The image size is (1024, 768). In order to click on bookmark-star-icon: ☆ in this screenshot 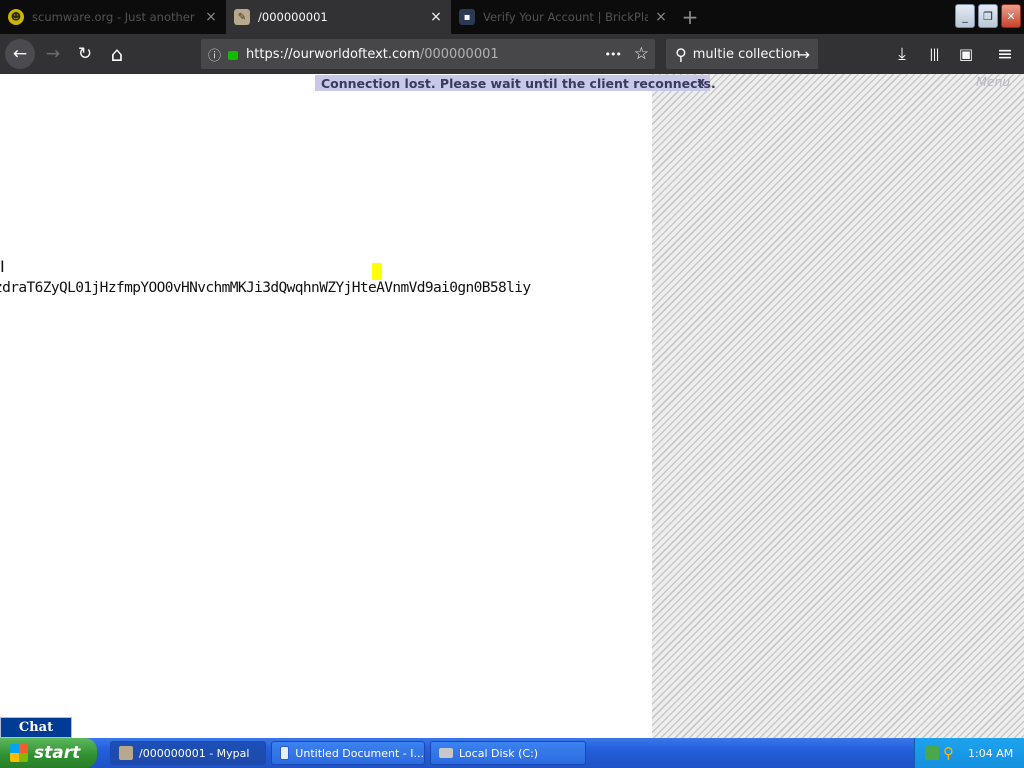, I will do `click(641, 54)`.